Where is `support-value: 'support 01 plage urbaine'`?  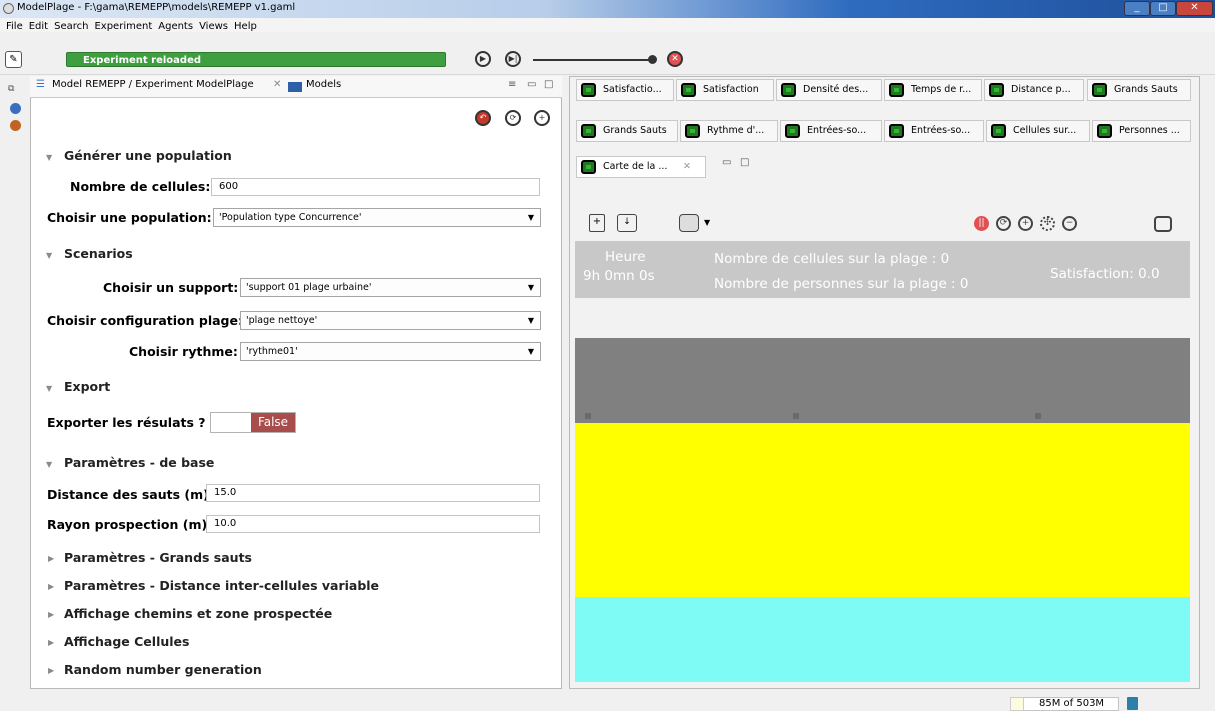 support-value: 'support 01 plage urbaine' is located at coordinates (309, 287).